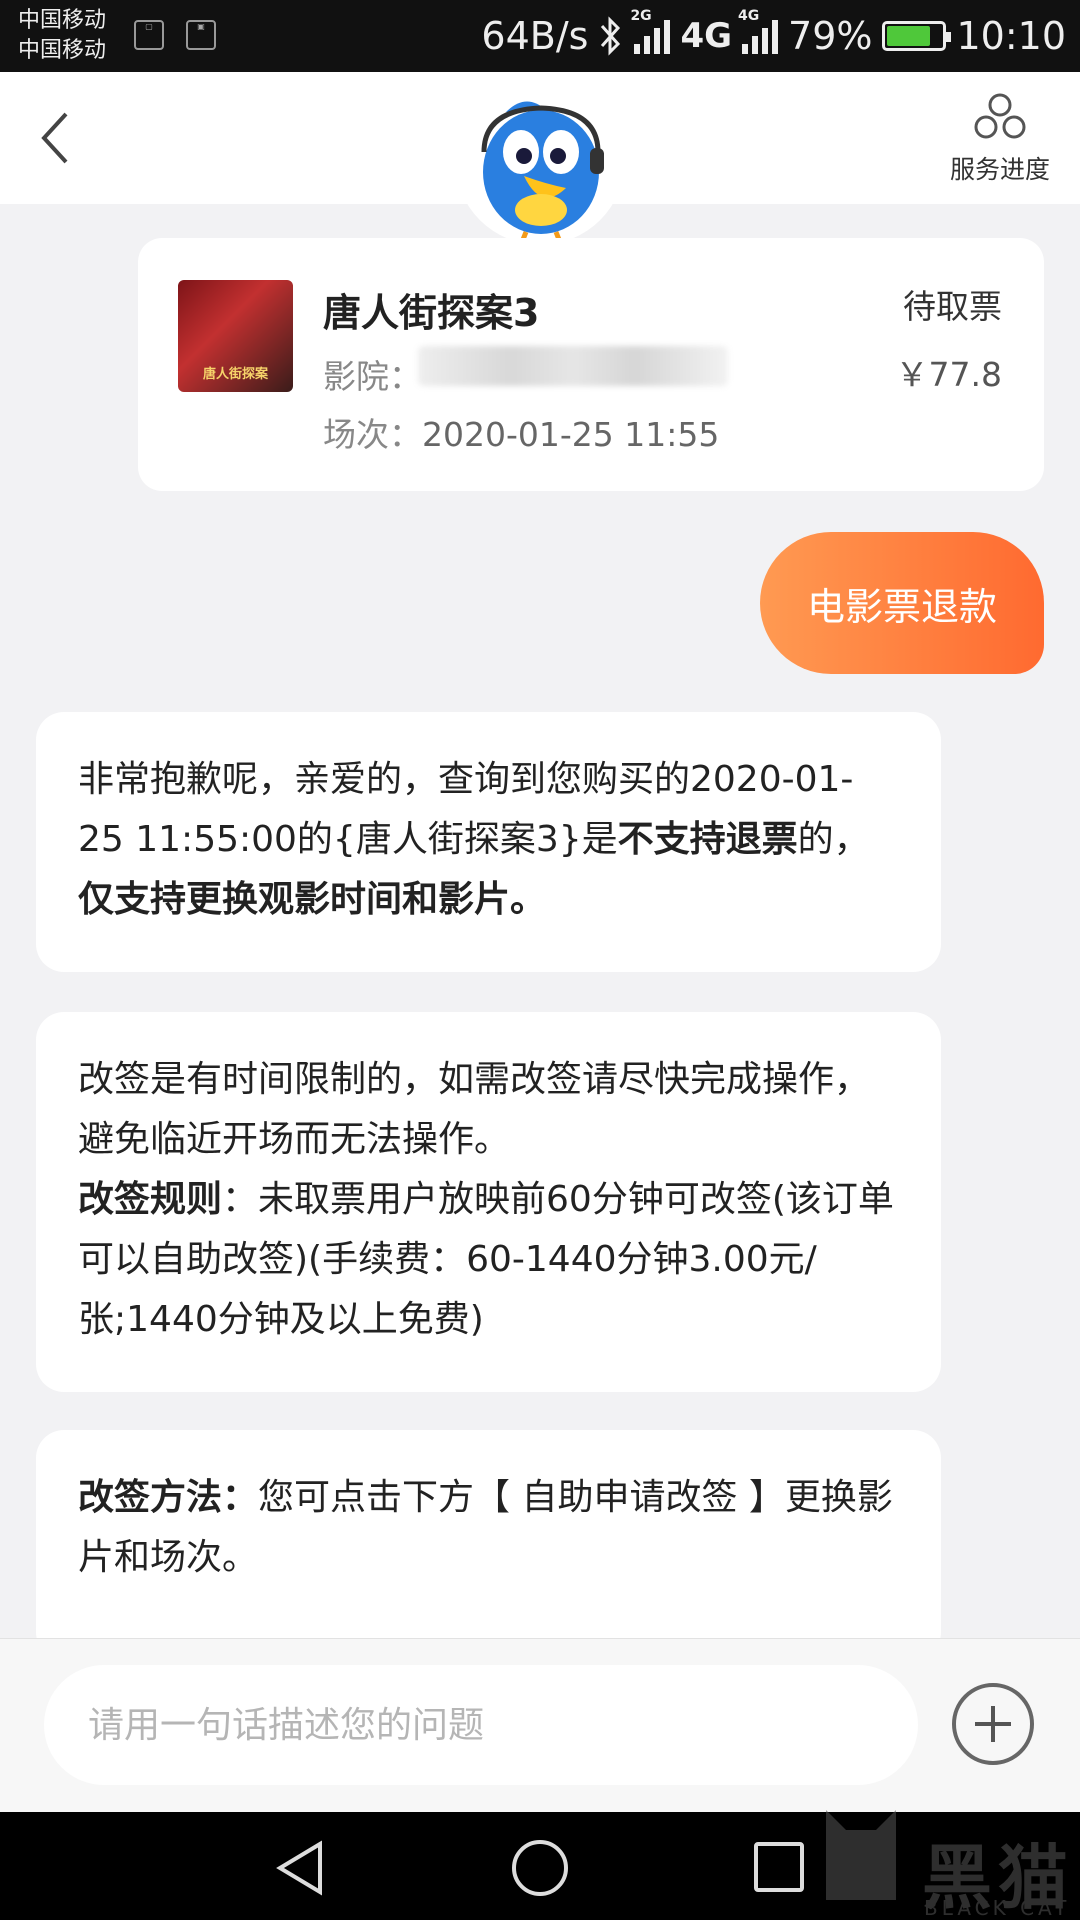 The width and height of the screenshot is (1080, 1920). I want to click on showtime-label: 场次：, so click(372, 434).